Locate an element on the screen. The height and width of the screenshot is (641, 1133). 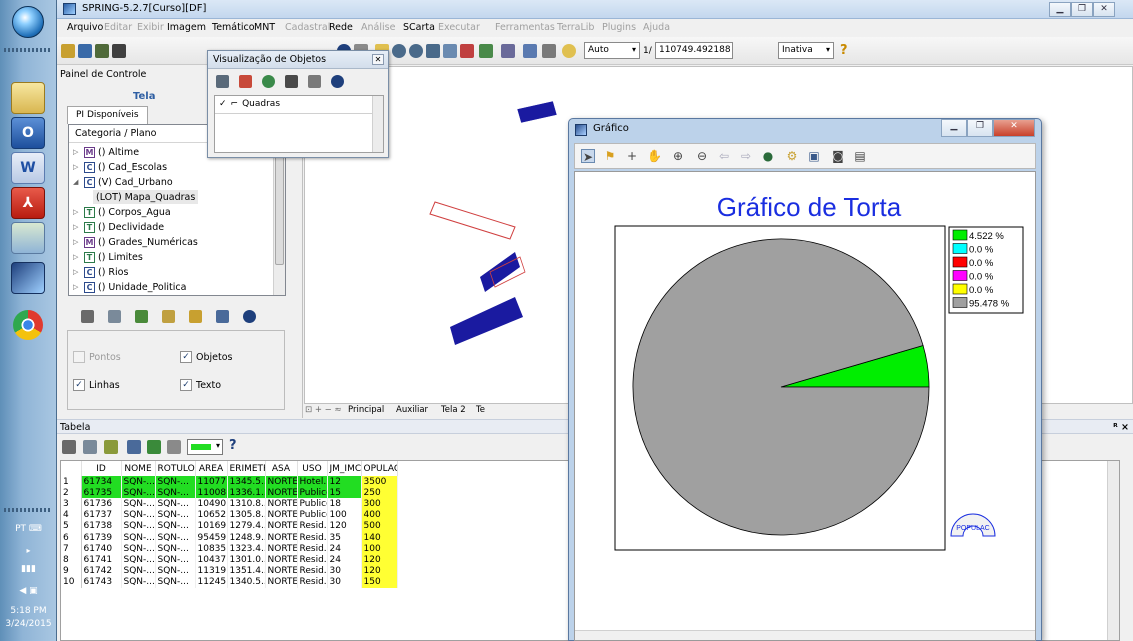
zoom-in-icon is located at coordinates (399, 51).